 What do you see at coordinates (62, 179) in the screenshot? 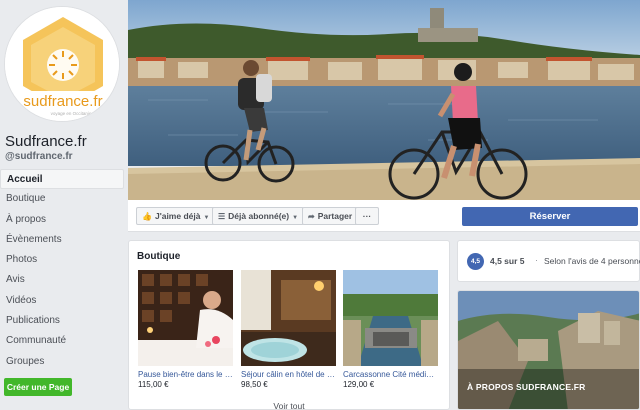
I see `nav-item-accueil: Accueil` at bounding box center [62, 179].